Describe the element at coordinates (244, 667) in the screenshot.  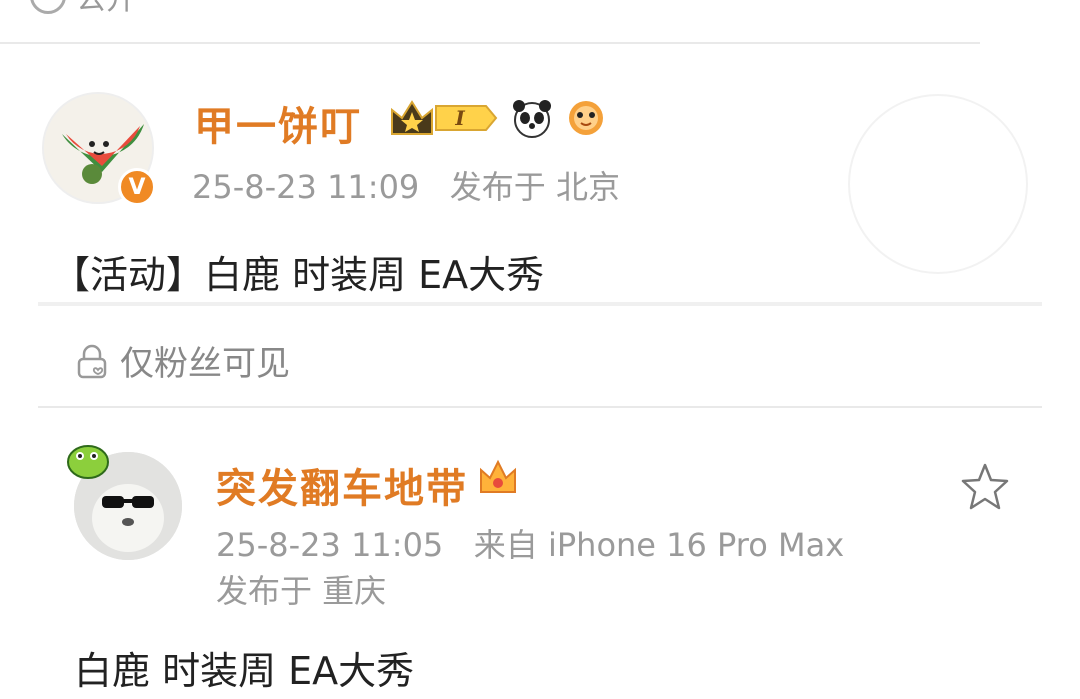
I see `post-text: 白鹿 时装周 EA大秀` at that location.